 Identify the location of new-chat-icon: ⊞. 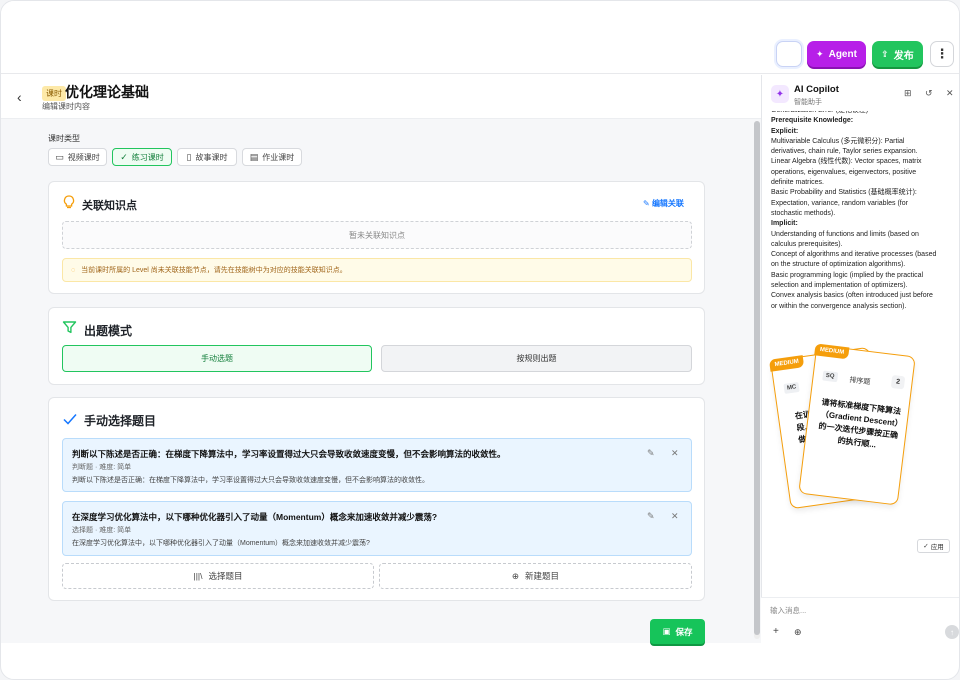
(908, 93).